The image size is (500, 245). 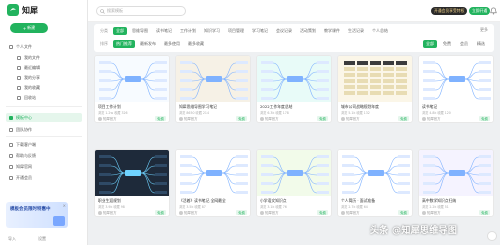 What do you see at coordinates (430, 44) in the screenshot?
I see `type-chip: 全部` at bounding box center [430, 44].